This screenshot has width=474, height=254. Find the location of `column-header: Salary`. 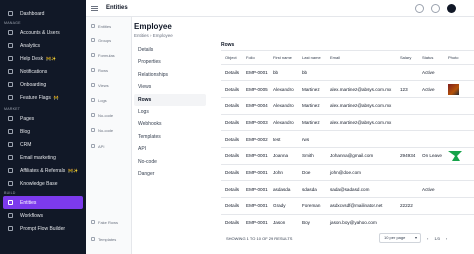

column-header: Salary is located at coordinates (407, 58).